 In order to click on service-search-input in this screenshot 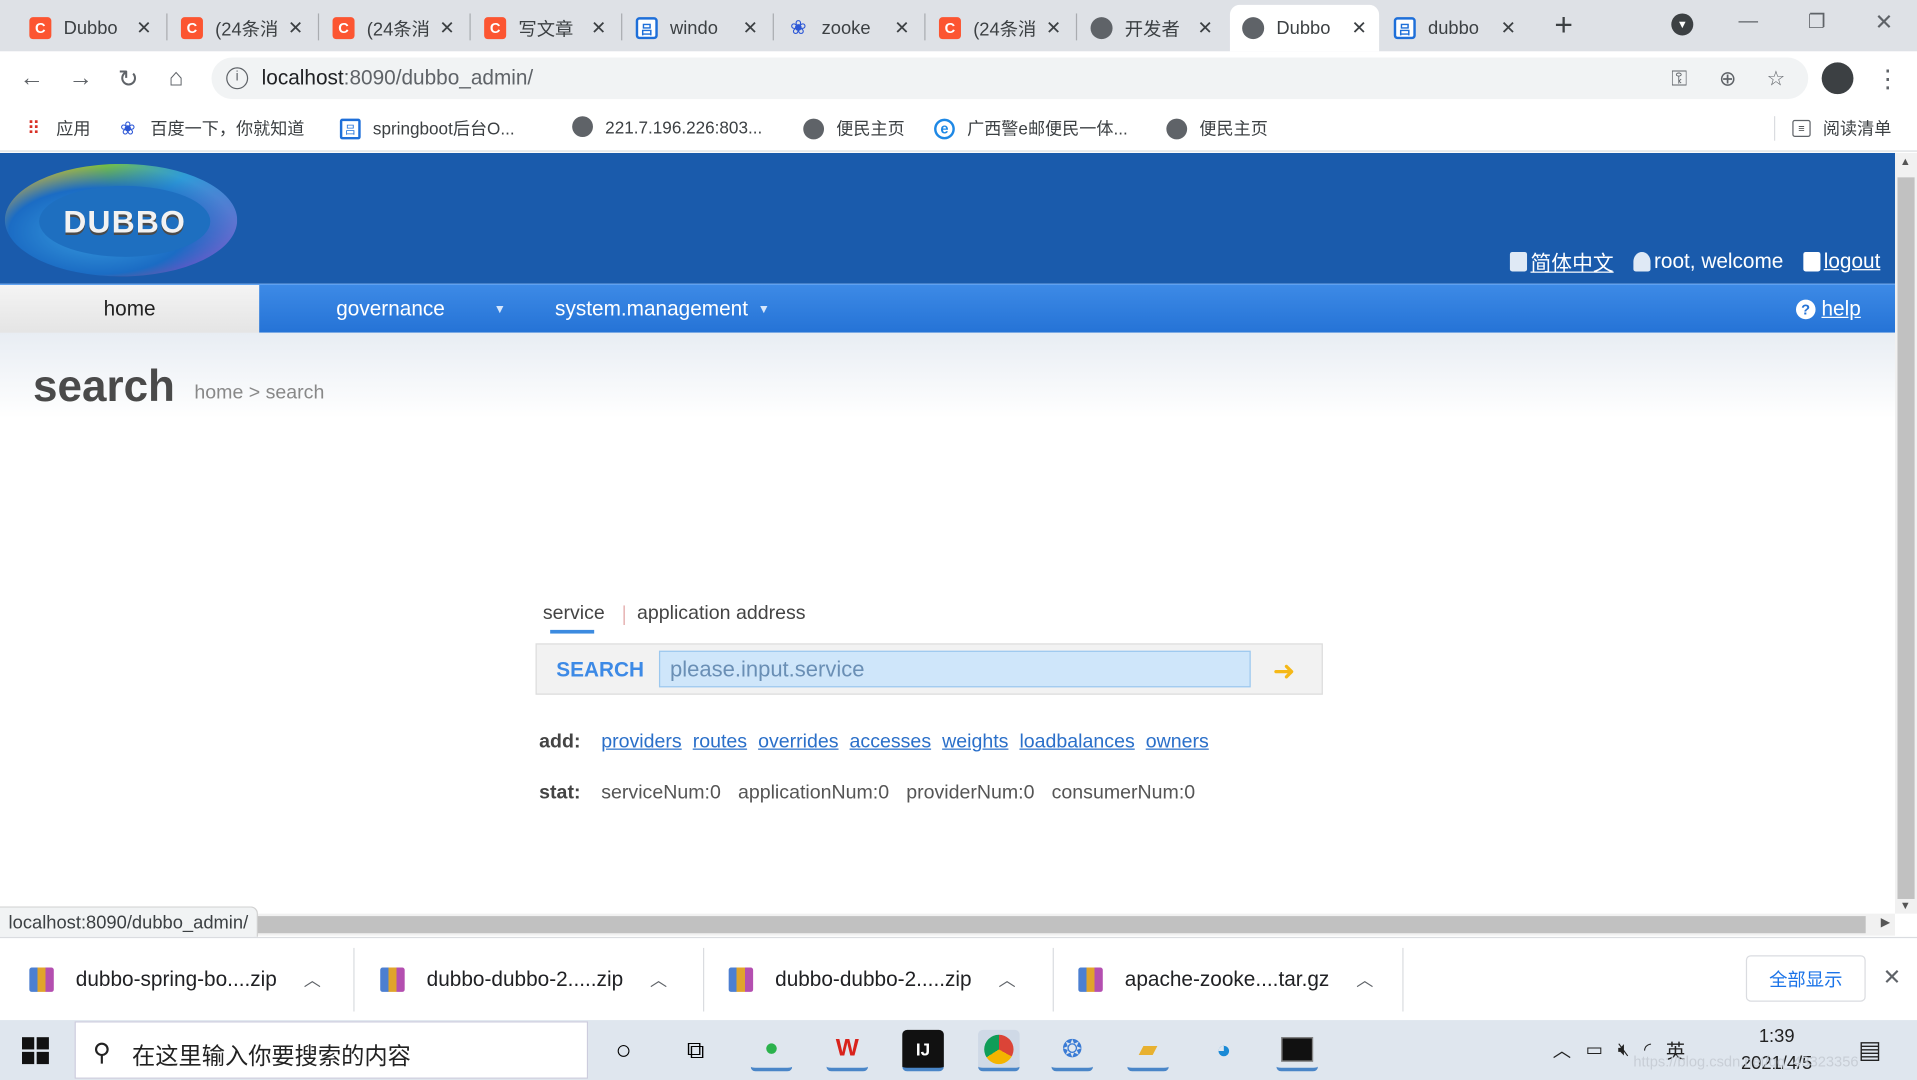, I will do `click(954, 669)`.